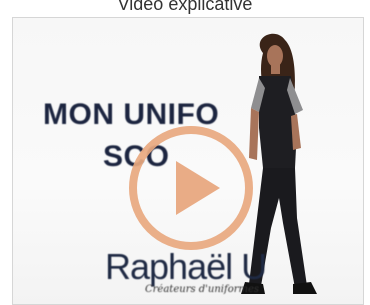 The height and width of the screenshot is (305, 370). I want to click on play-button, so click(191, 188).